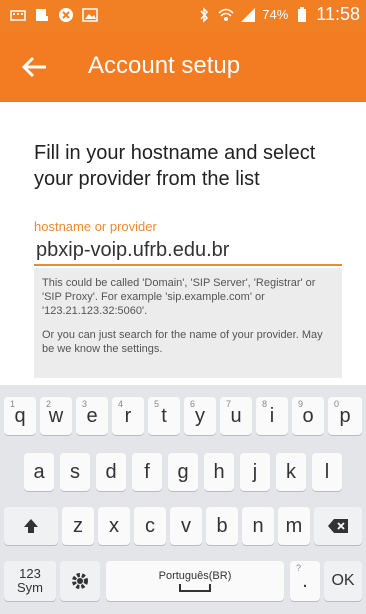 The height and width of the screenshot is (614, 366). Describe the element at coordinates (343, 581) in the screenshot. I see `ok-key: OK` at that location.